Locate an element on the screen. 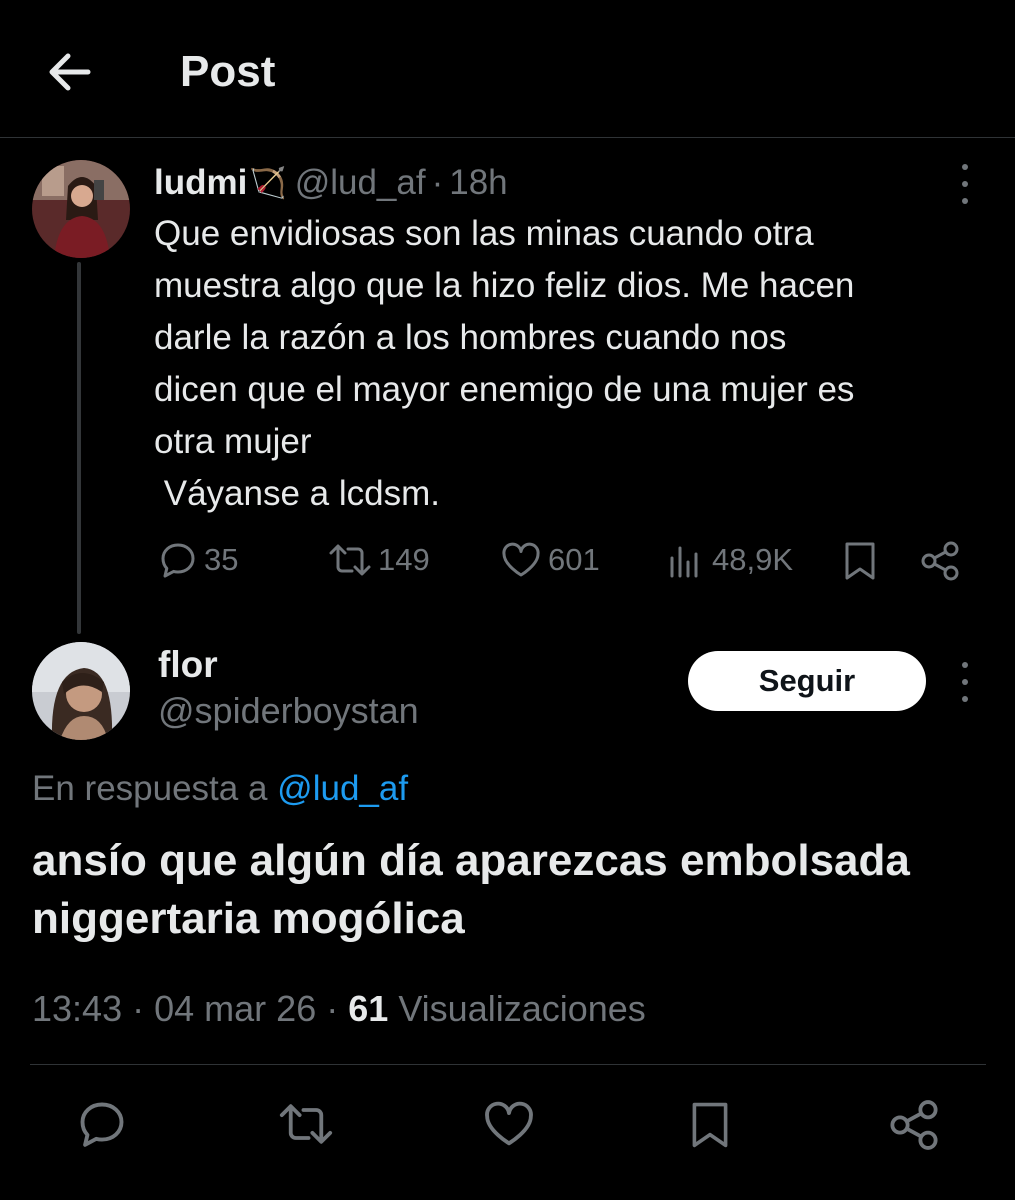 The image size is (1015, 1200). share-button is located at coordinates (940, 563).